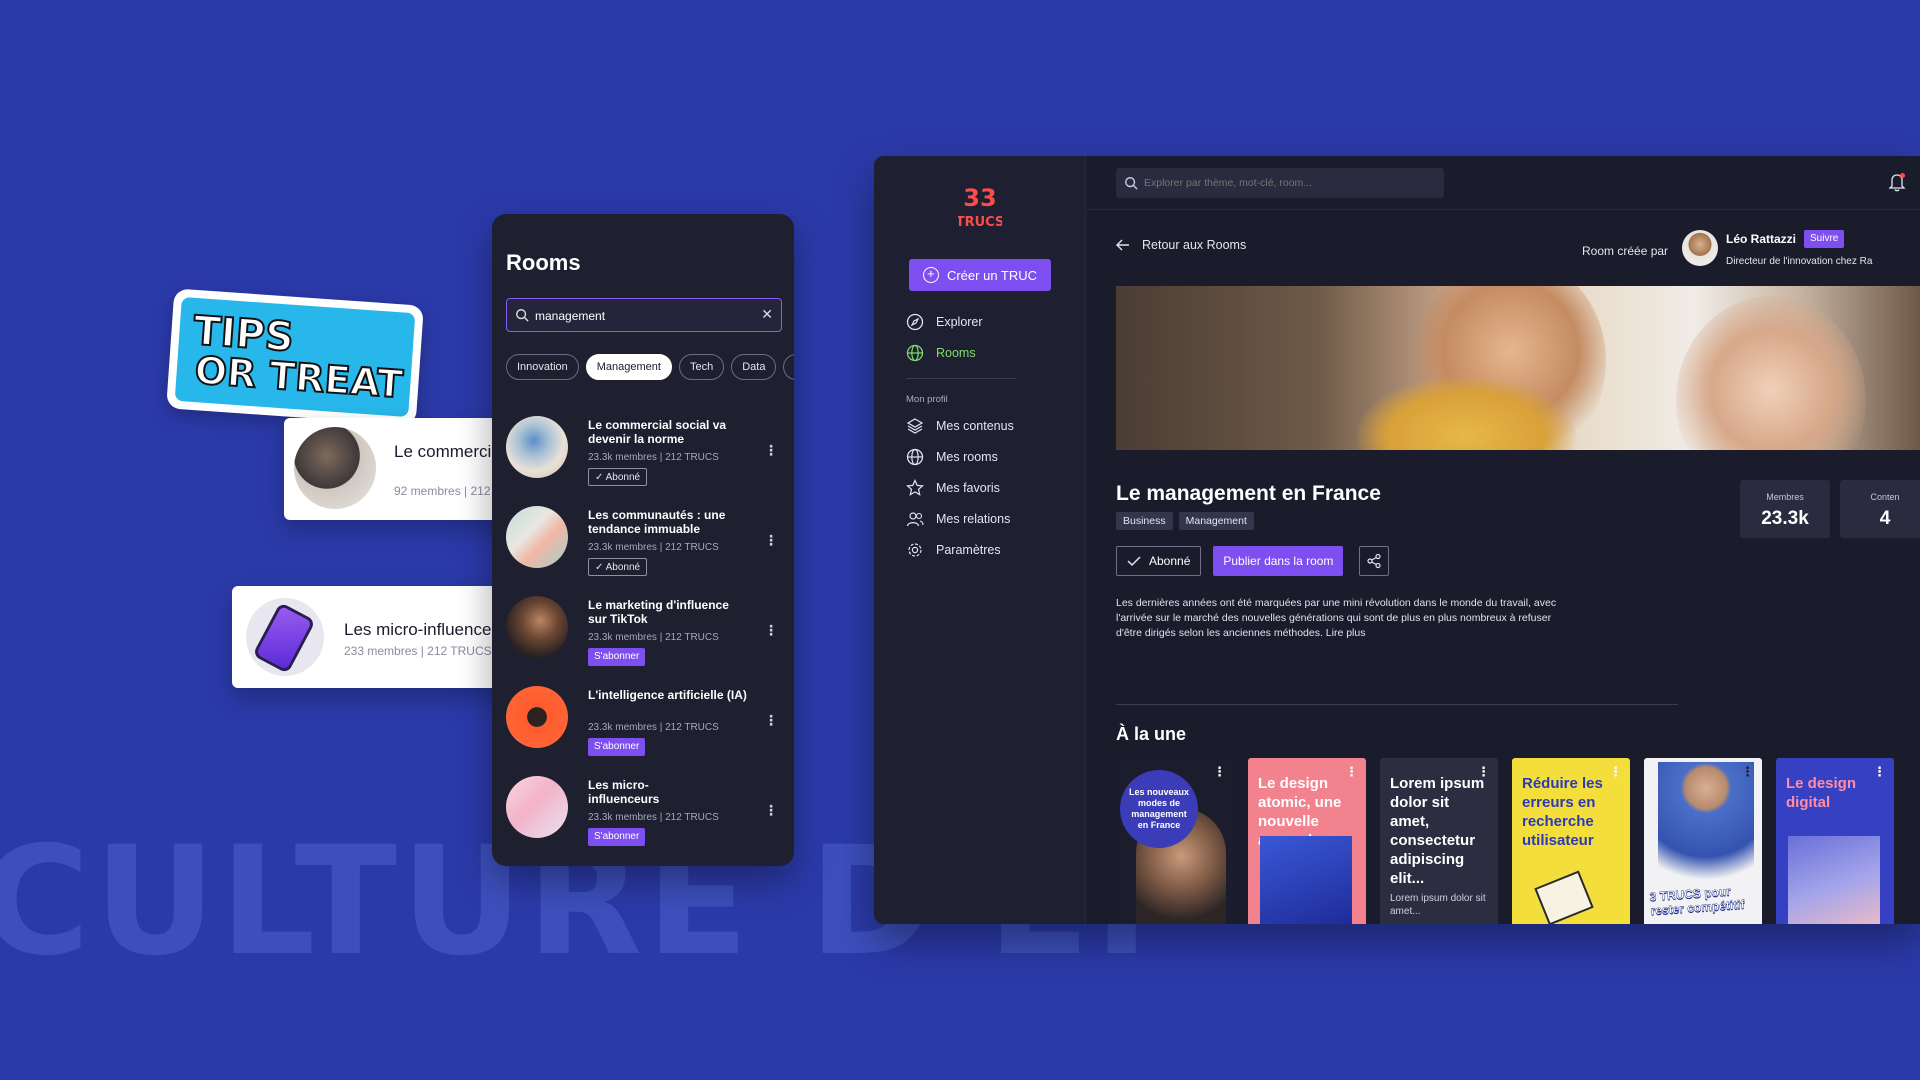 This screenshot has width=1920, height=1080. I want to click on global-search-input, so click(1289, 183).